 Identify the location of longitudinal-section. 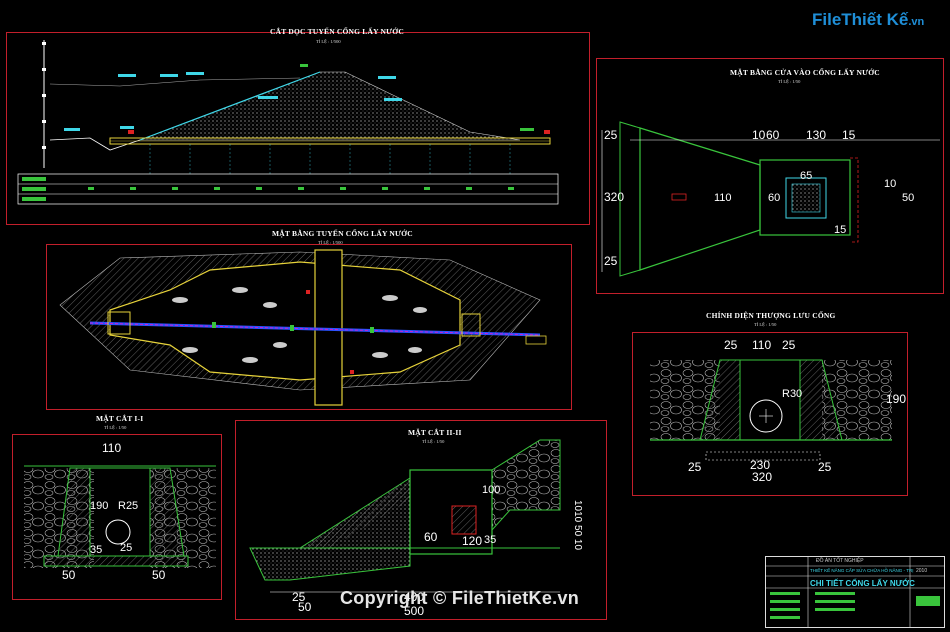
(288, 122).